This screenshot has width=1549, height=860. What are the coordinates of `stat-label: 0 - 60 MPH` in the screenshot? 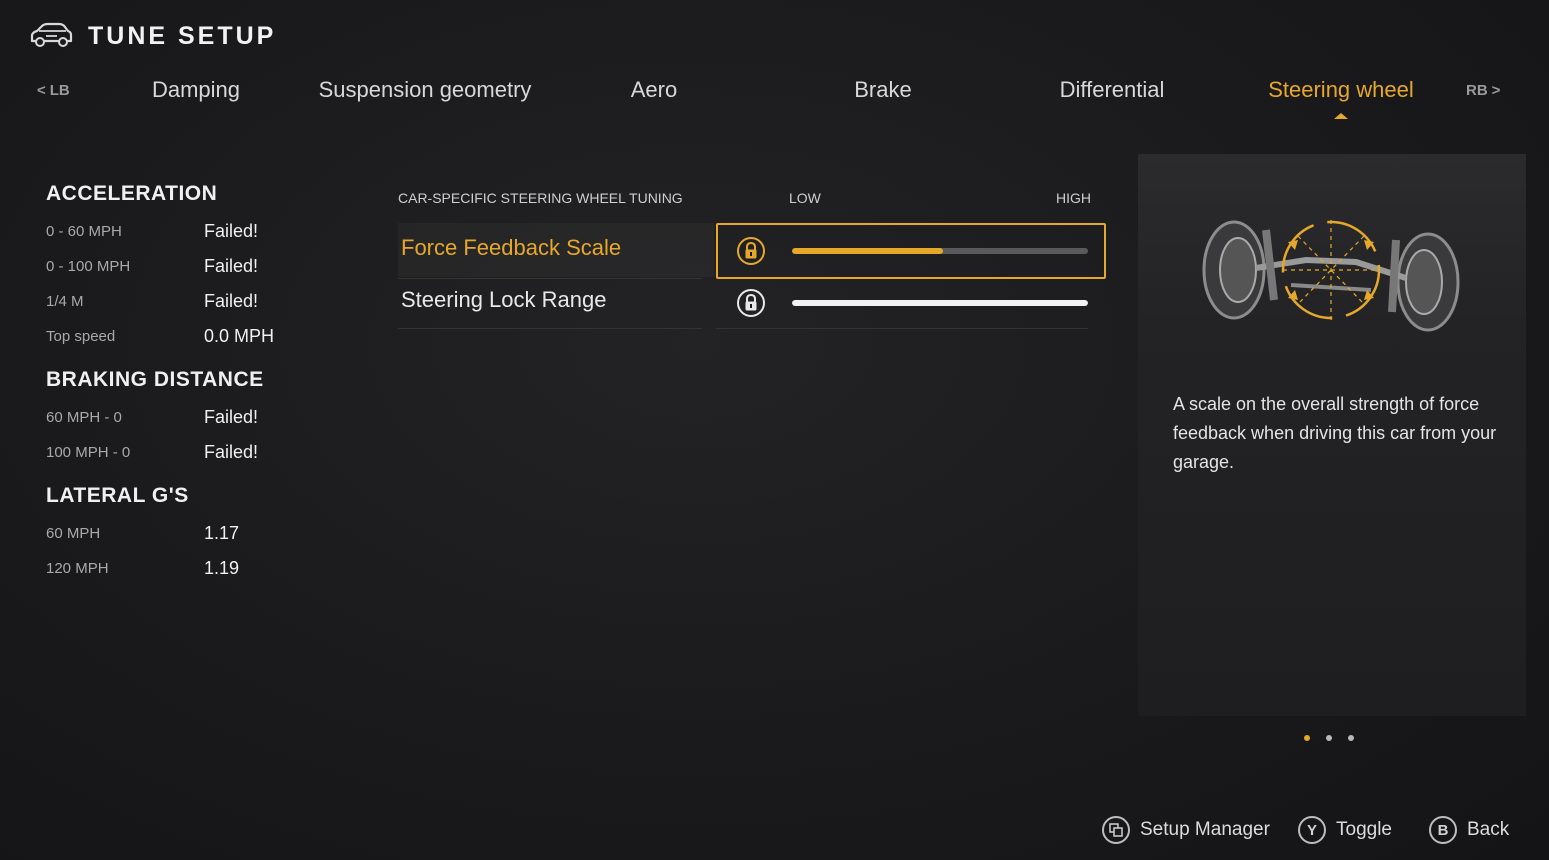 It's located at (84, 231).